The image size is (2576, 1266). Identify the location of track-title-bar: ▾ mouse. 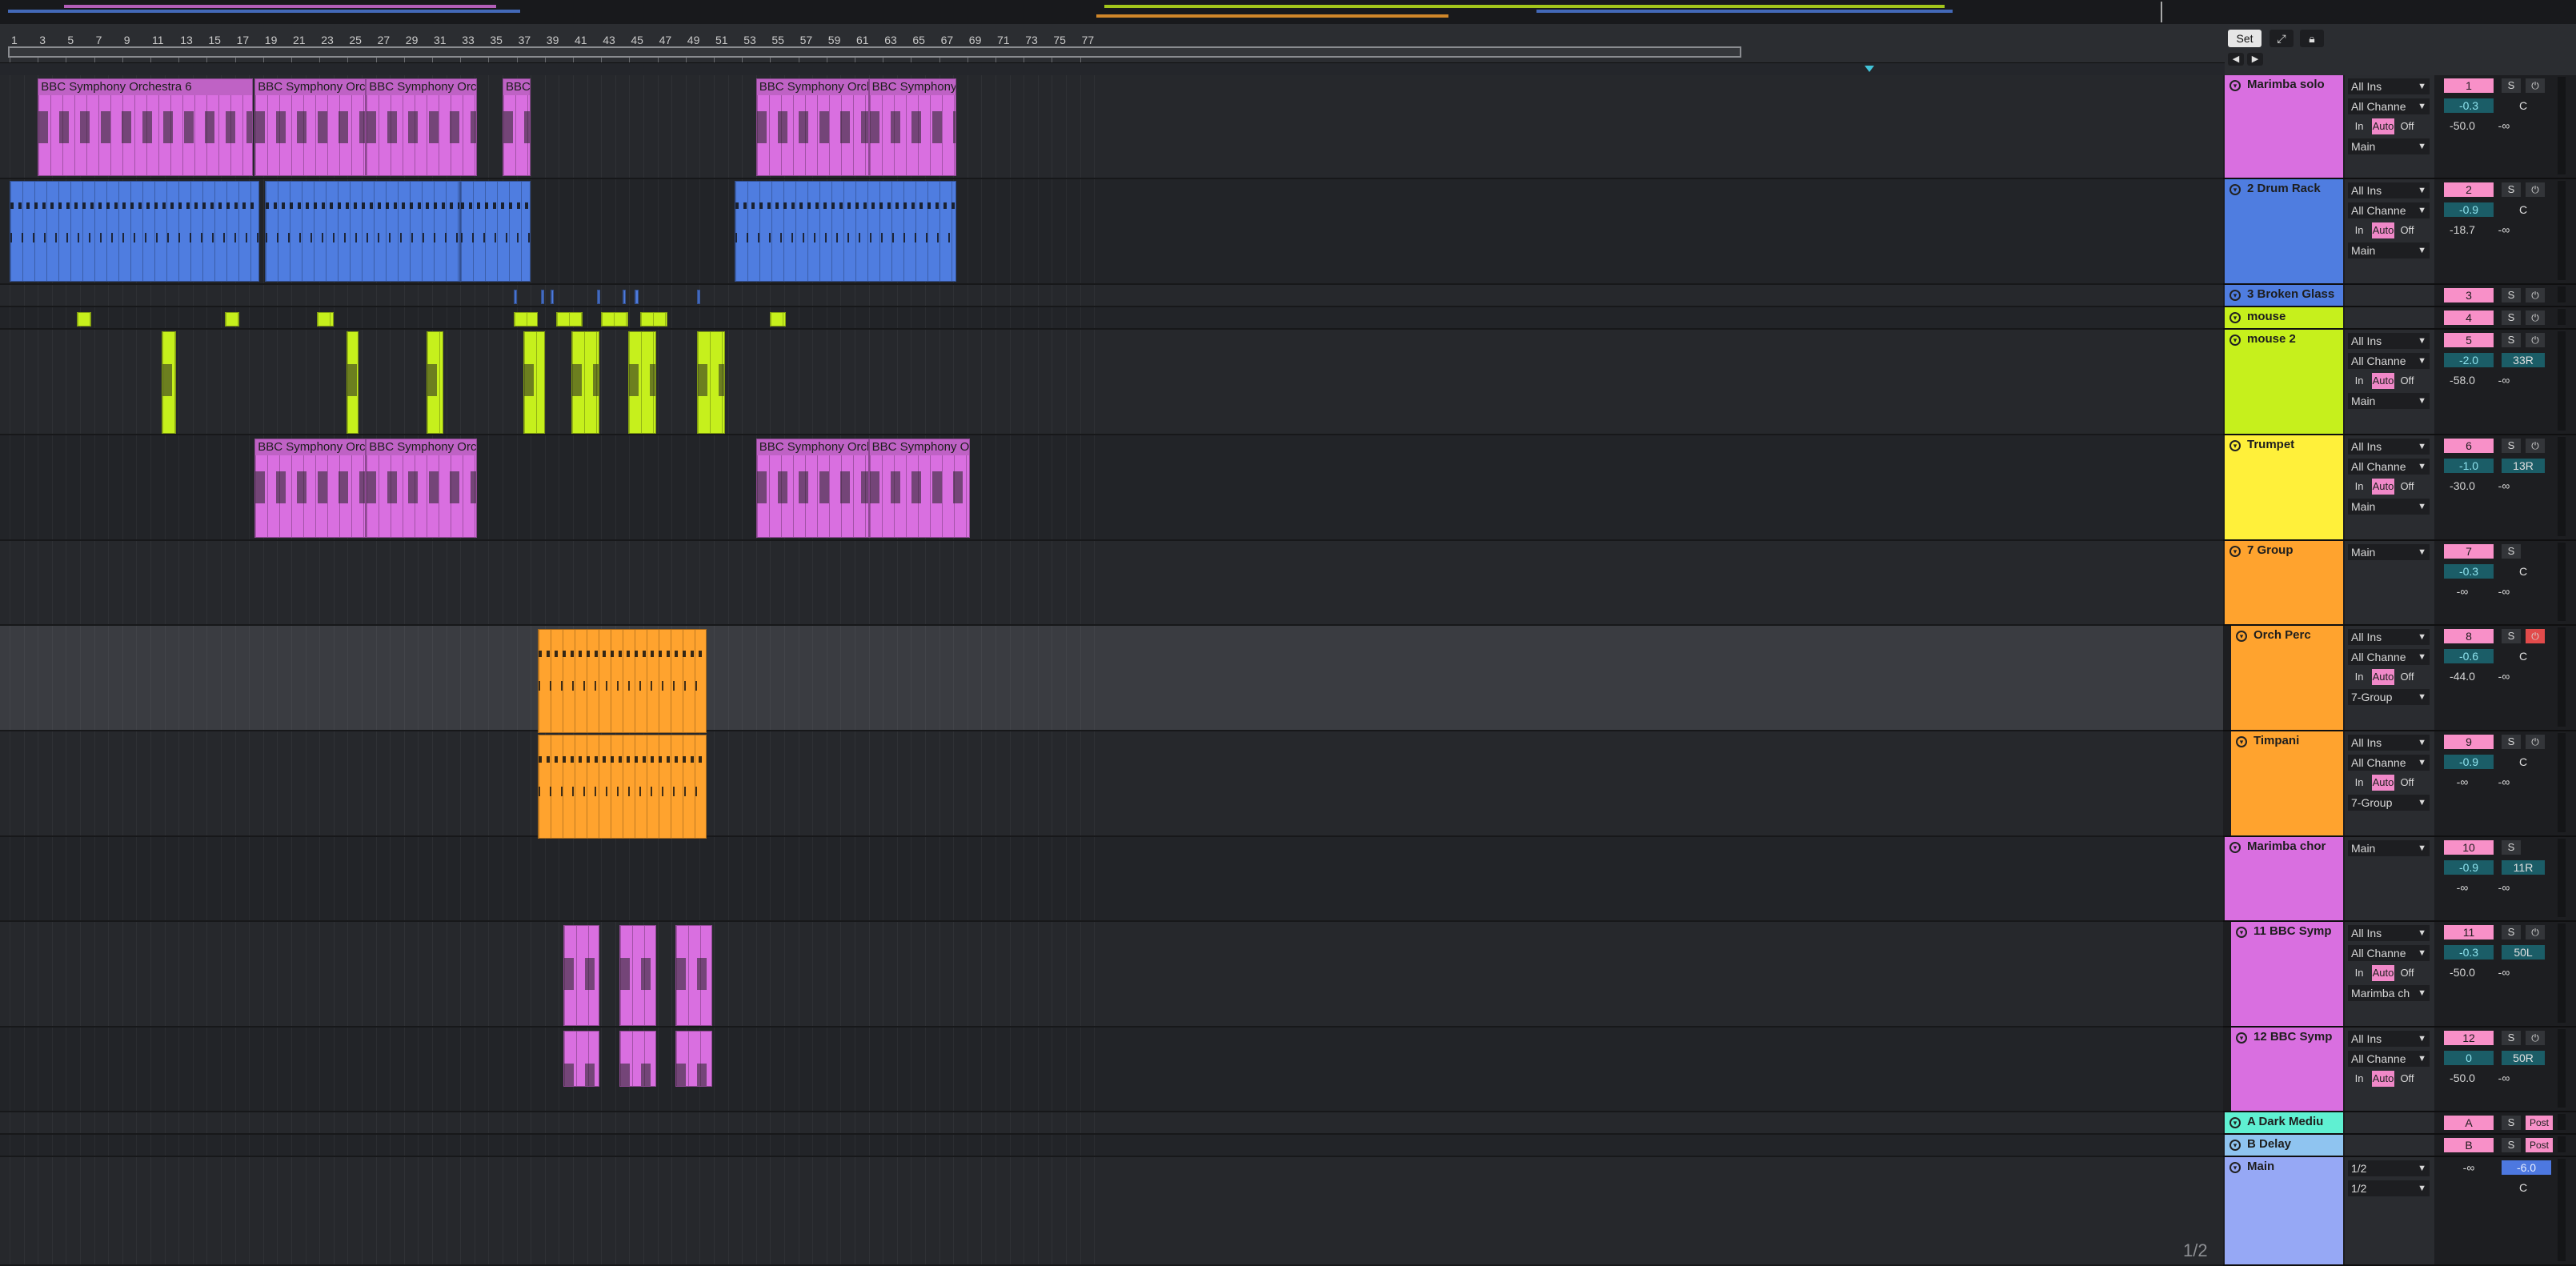
(2284, 317).